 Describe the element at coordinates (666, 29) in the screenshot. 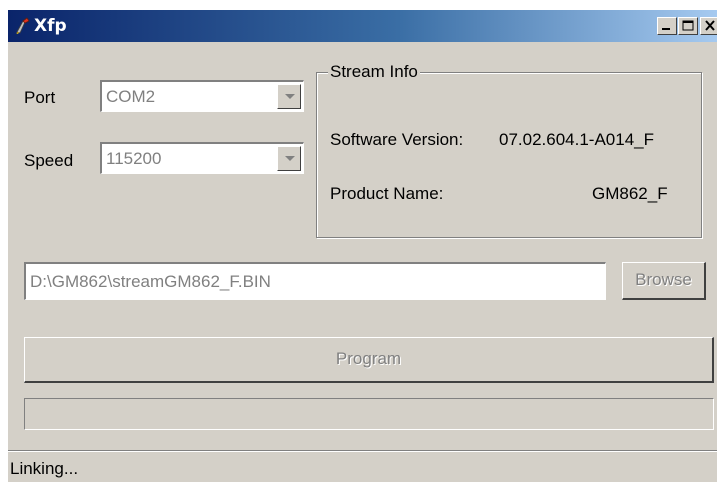

I see `minimize-icon` at that location.